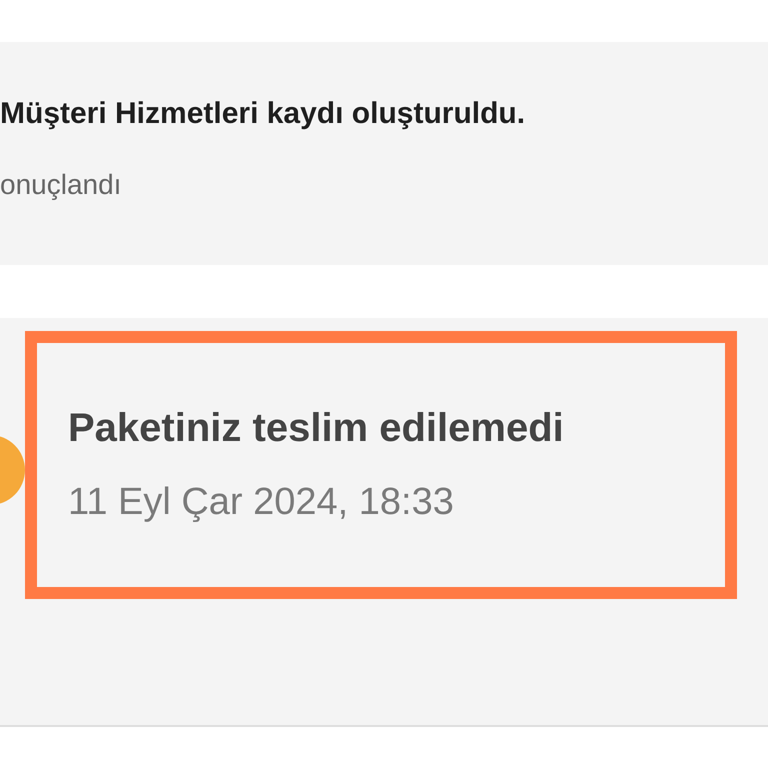 The height and width of the screenshot is (768, 768). What do you see at coordinates (263, 113) in the screenshot?
I see `event-title: Müşteri Hizmetleri kaydı oluşturuldu.` at bounding box center [263, 113].